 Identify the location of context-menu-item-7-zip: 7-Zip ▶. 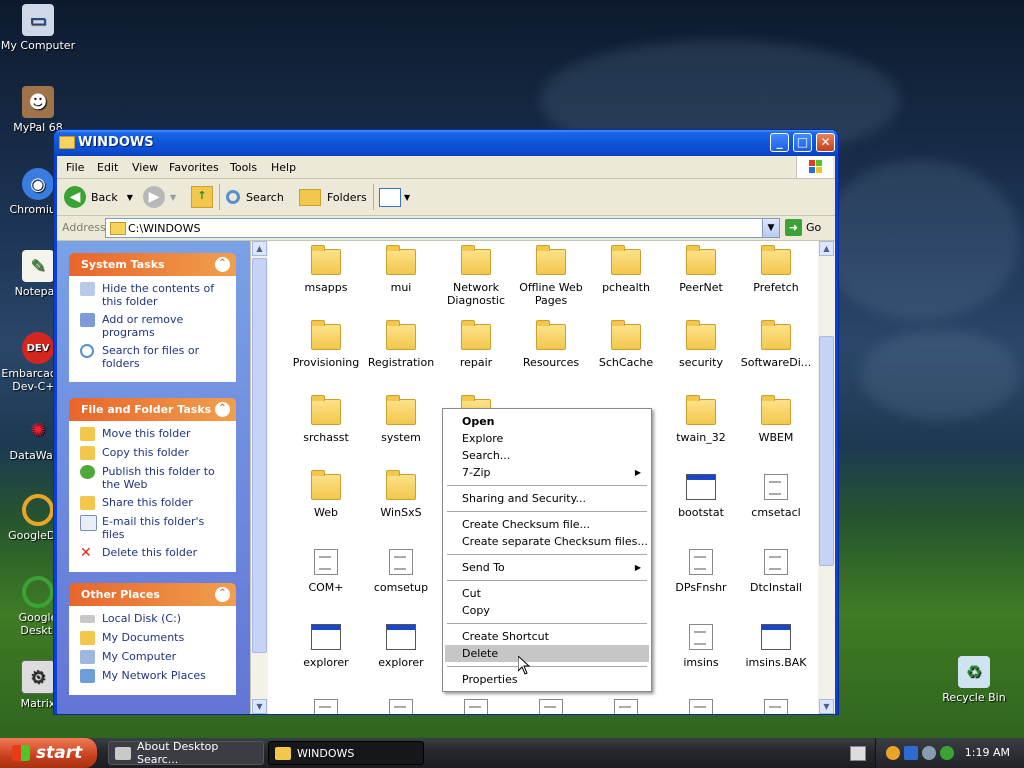
(547, 472).